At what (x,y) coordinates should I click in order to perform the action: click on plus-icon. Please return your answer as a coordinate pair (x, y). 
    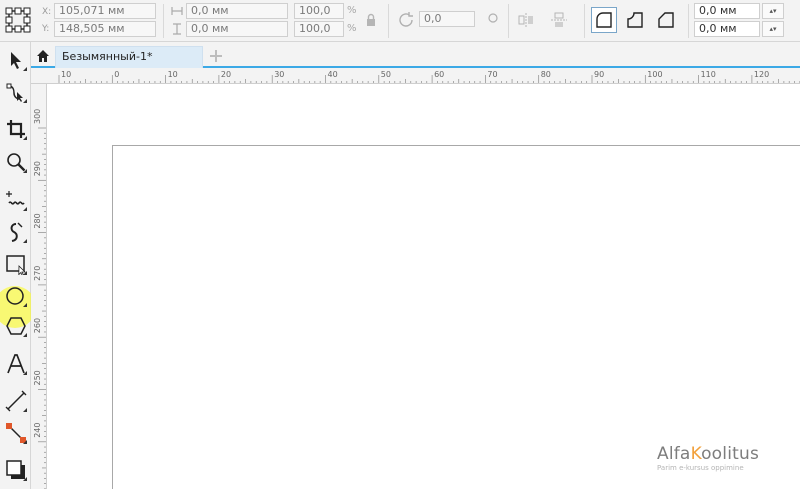
    Looking at the image, I should click on (216, 56).